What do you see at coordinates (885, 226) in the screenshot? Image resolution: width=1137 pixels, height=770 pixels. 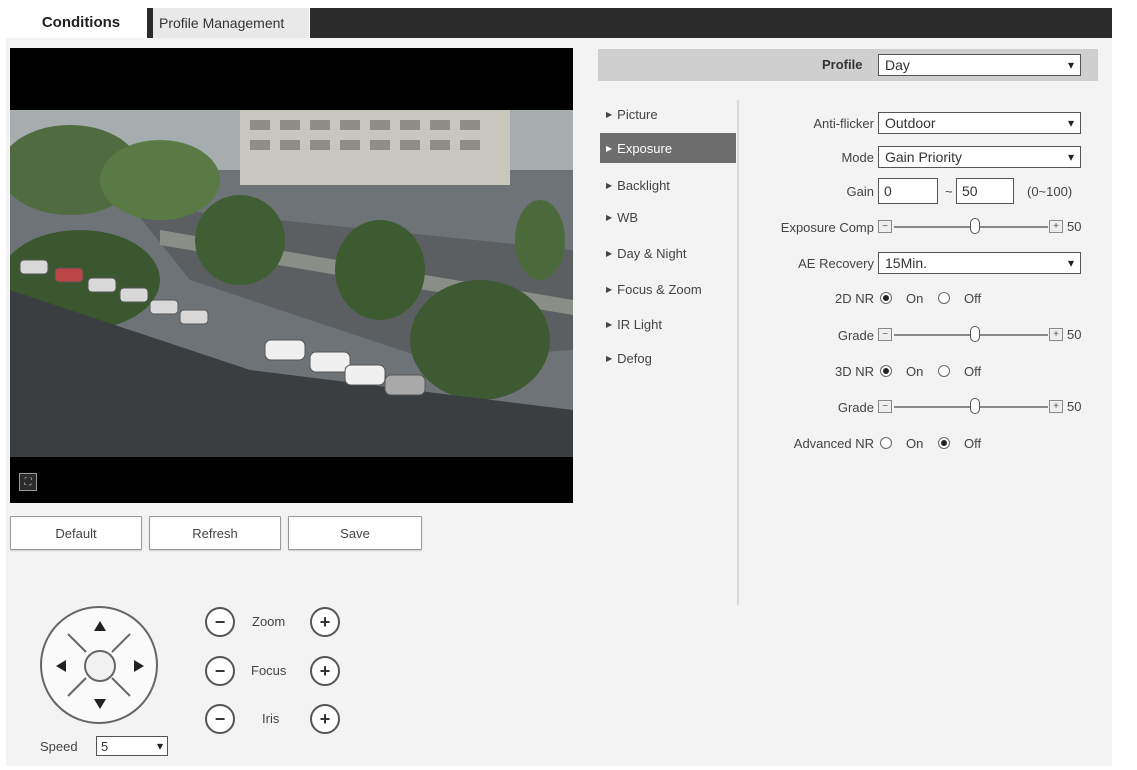 I see `exposure-comp-minus-button: −` at bounding box center [885, 226].